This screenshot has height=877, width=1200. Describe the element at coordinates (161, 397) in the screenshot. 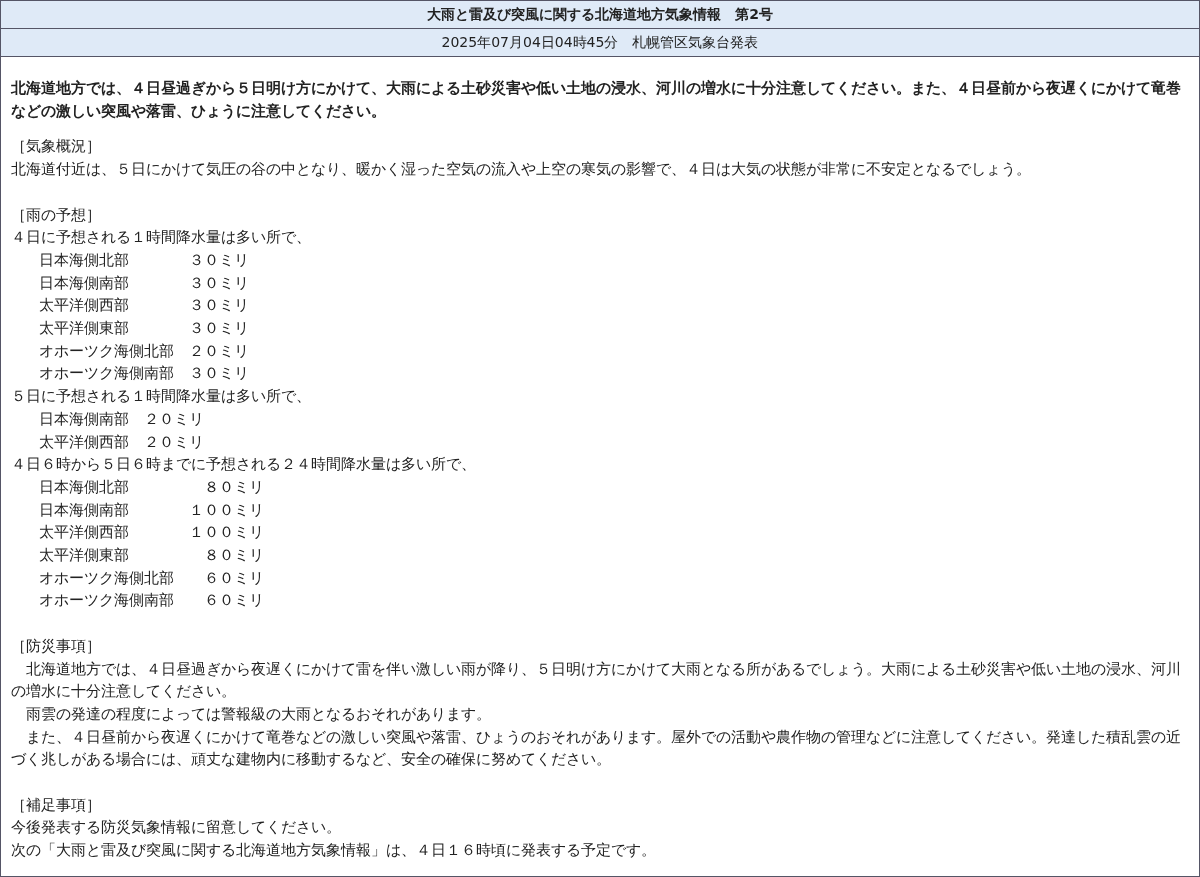

I see `forecast-intro-text: ５日に予想される１時間降水量は多い所で、` at that location.